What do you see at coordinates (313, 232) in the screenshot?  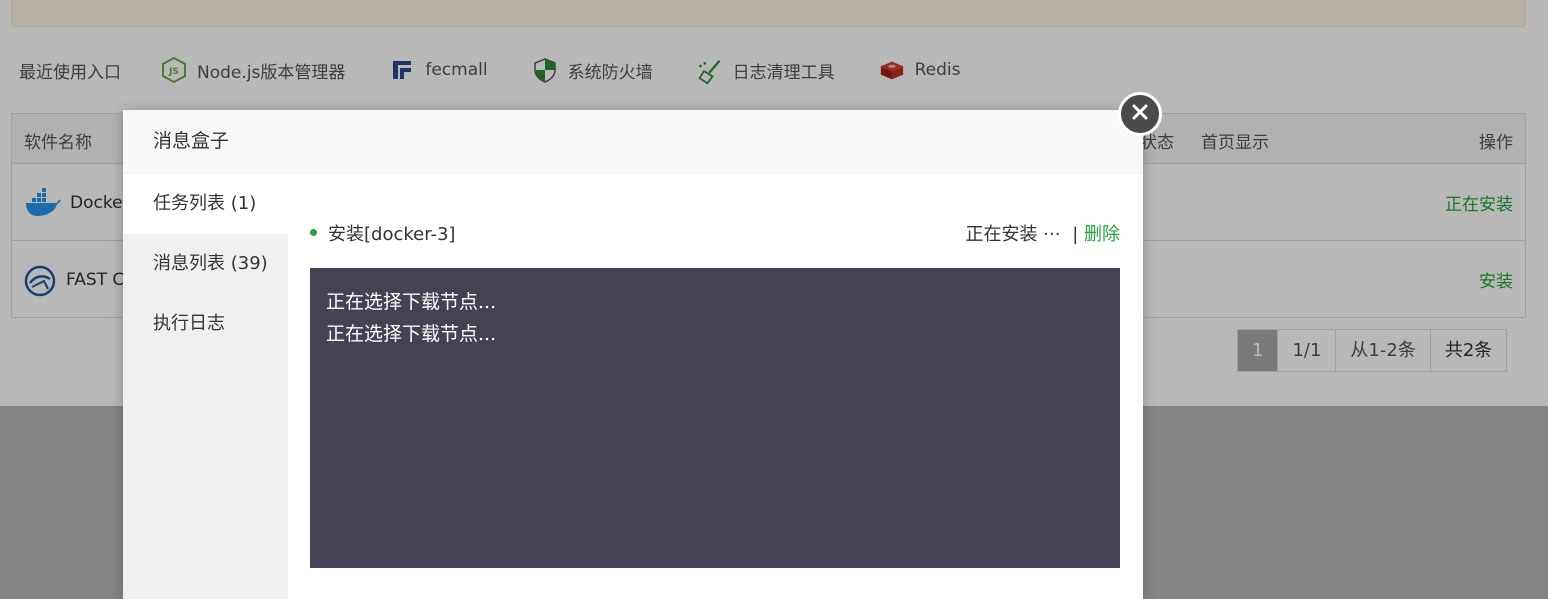 I see `status-dot` at bounding box center [313, 232].